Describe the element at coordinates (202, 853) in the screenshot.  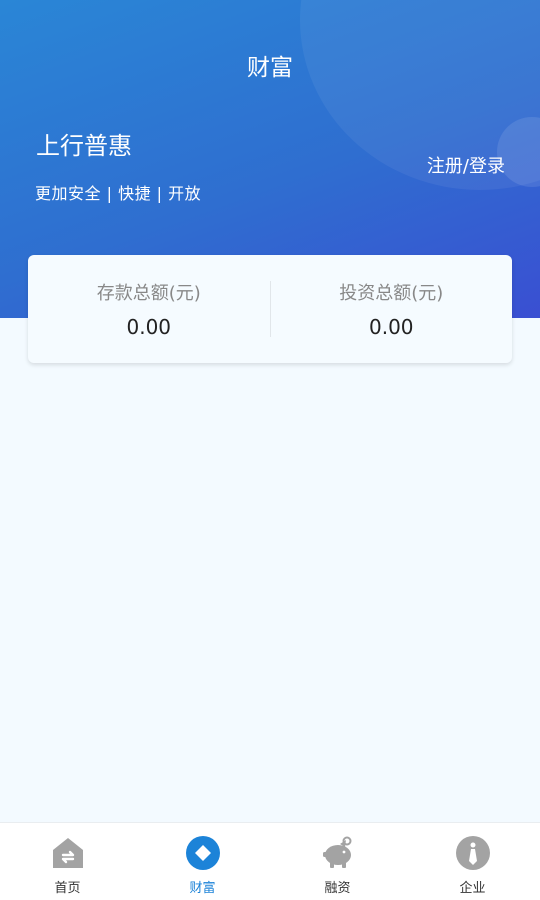
I see `wealth-diamond-icon` at that location.